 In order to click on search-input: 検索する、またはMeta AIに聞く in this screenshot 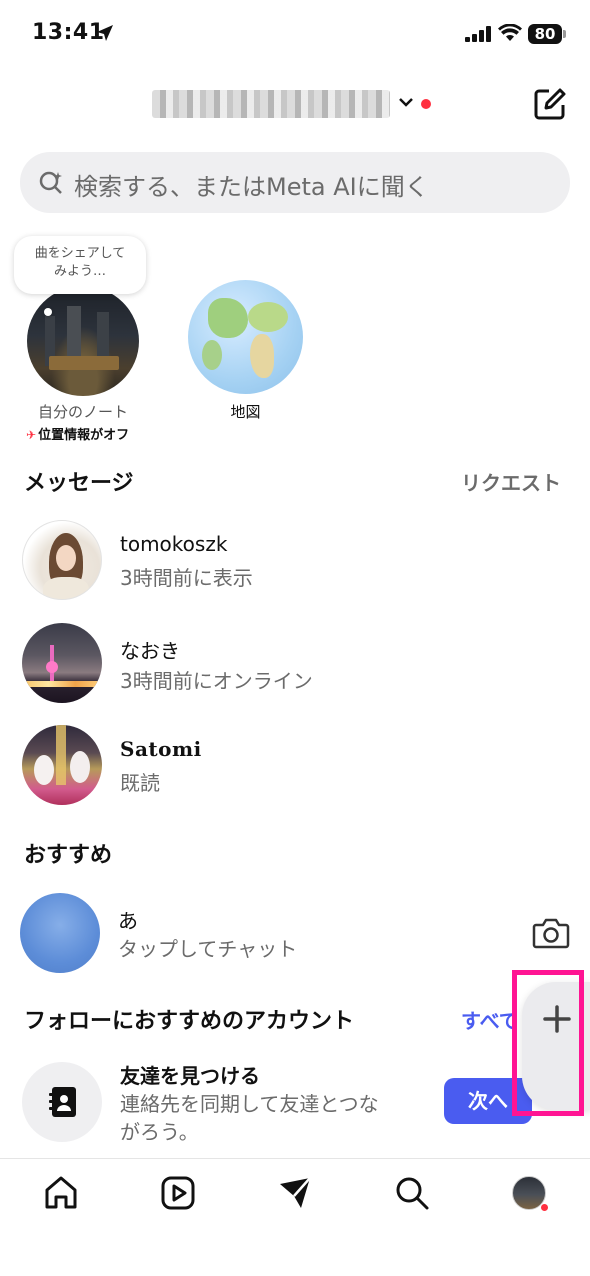, I will do `click(295, 182)`.